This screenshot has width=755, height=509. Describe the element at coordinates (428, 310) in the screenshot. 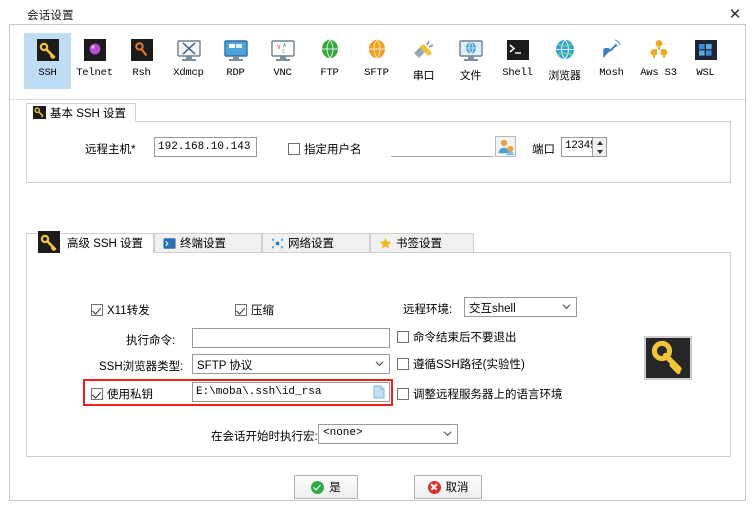

I see `remote-environment-label: 远程环境:` at that location.